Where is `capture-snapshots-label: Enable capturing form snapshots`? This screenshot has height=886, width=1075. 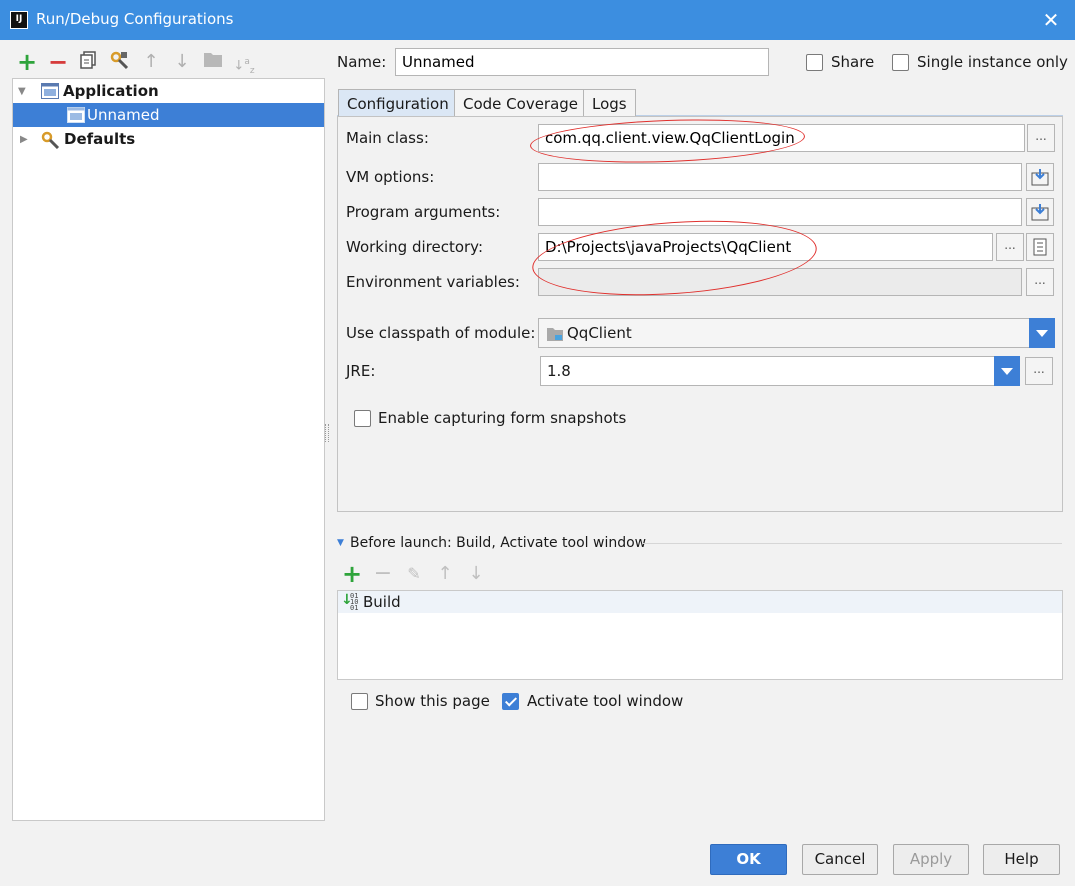
capture-snapshots-label: Enable capturing form snapshots is located at coordinates (502, 418).